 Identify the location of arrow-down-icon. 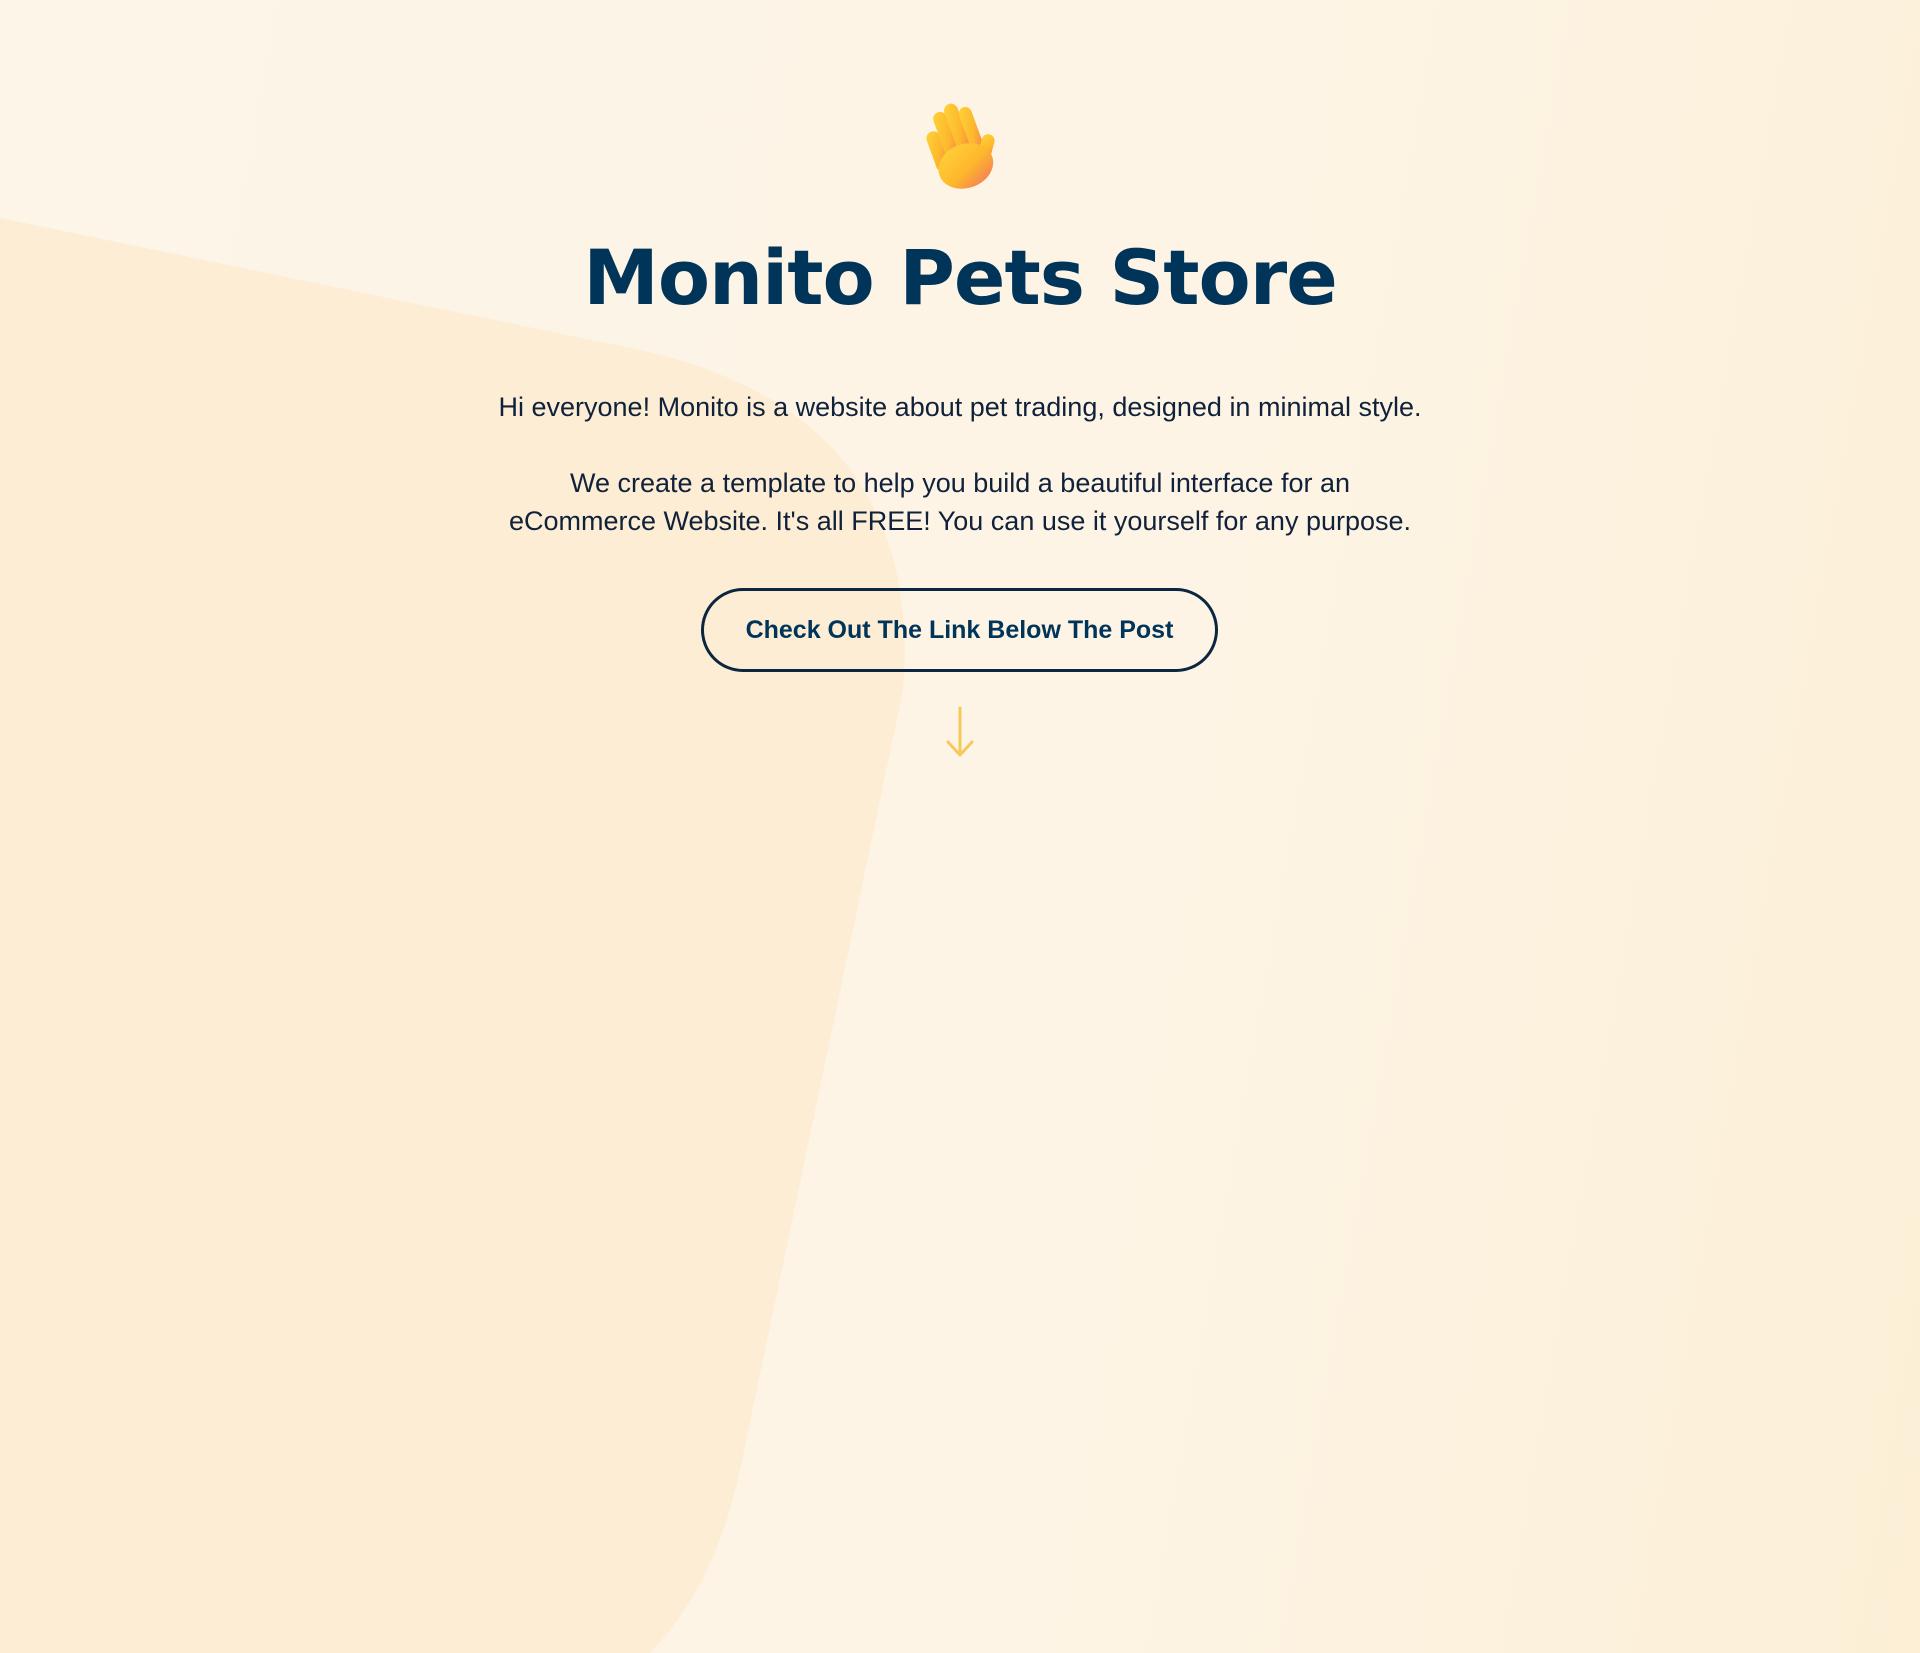
(960, 731).